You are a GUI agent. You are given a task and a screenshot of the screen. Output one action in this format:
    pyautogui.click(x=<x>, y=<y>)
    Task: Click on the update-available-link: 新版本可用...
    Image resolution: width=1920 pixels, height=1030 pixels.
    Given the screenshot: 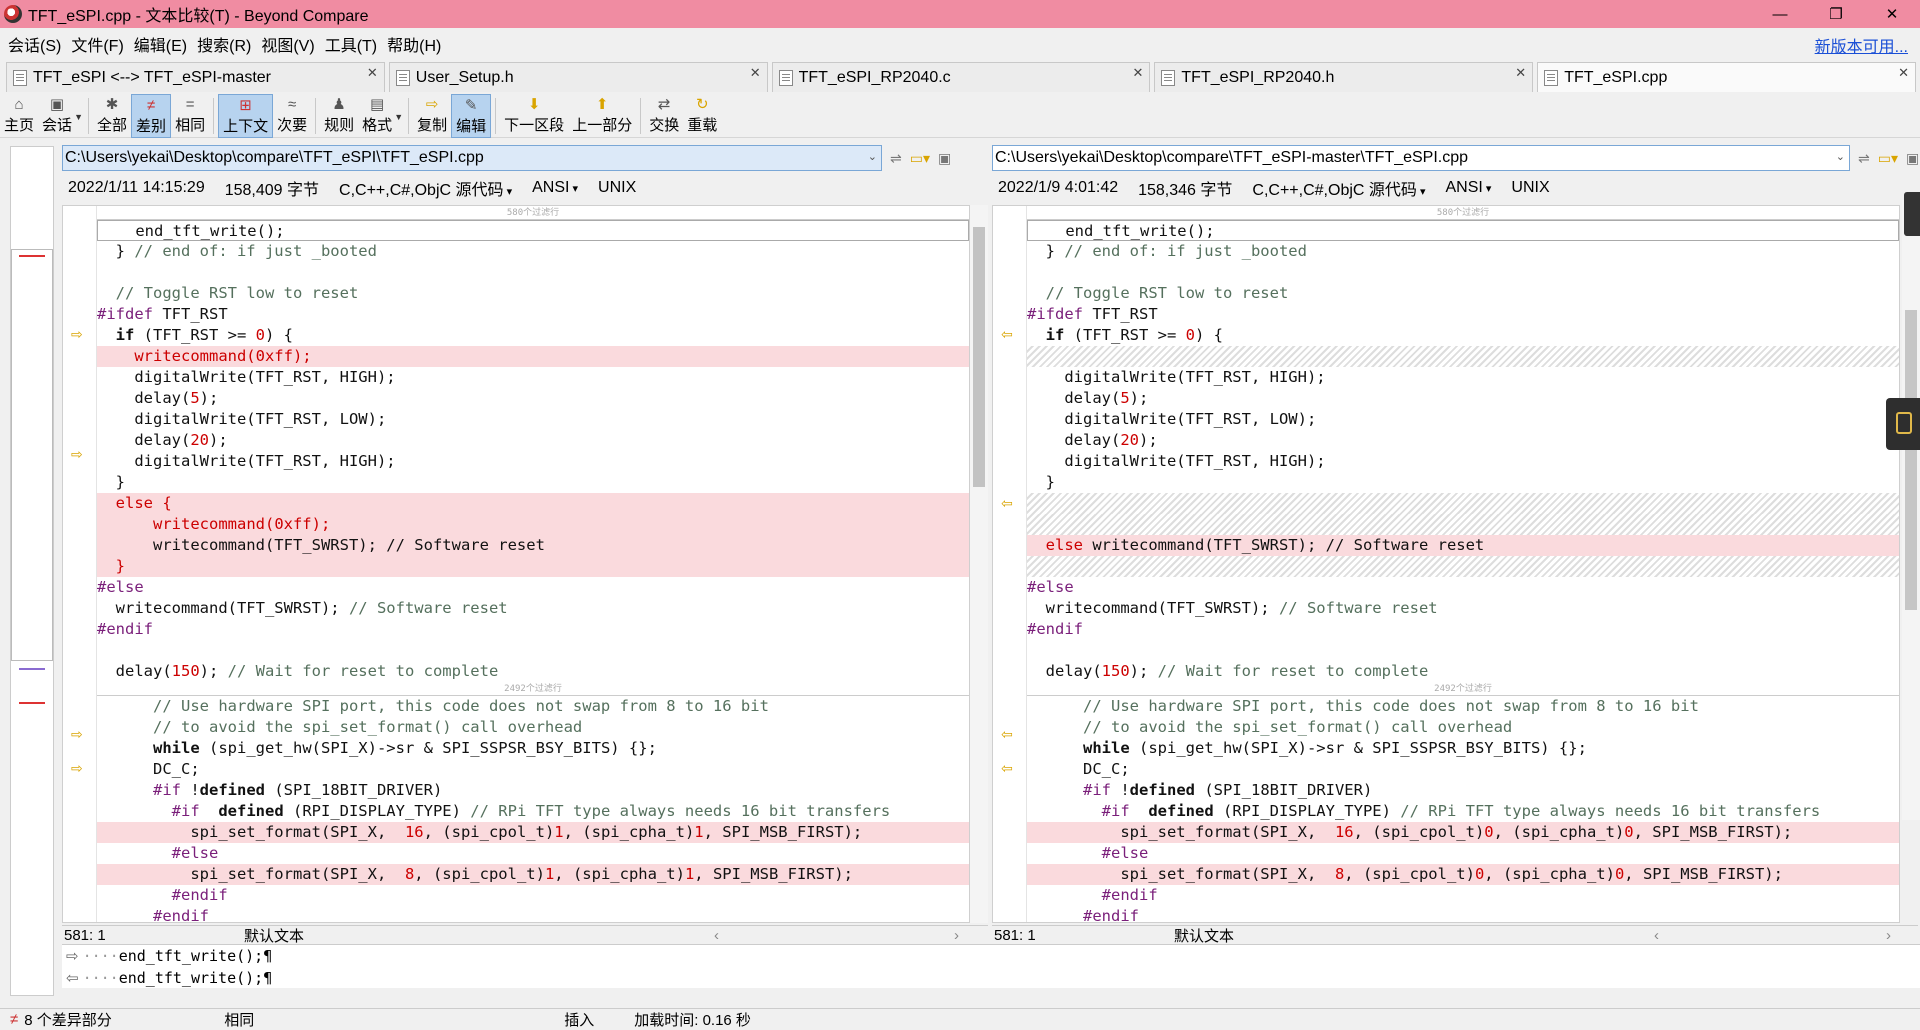 What is the action you would take?
    pyautogui.click(x=1861, y=45)
    